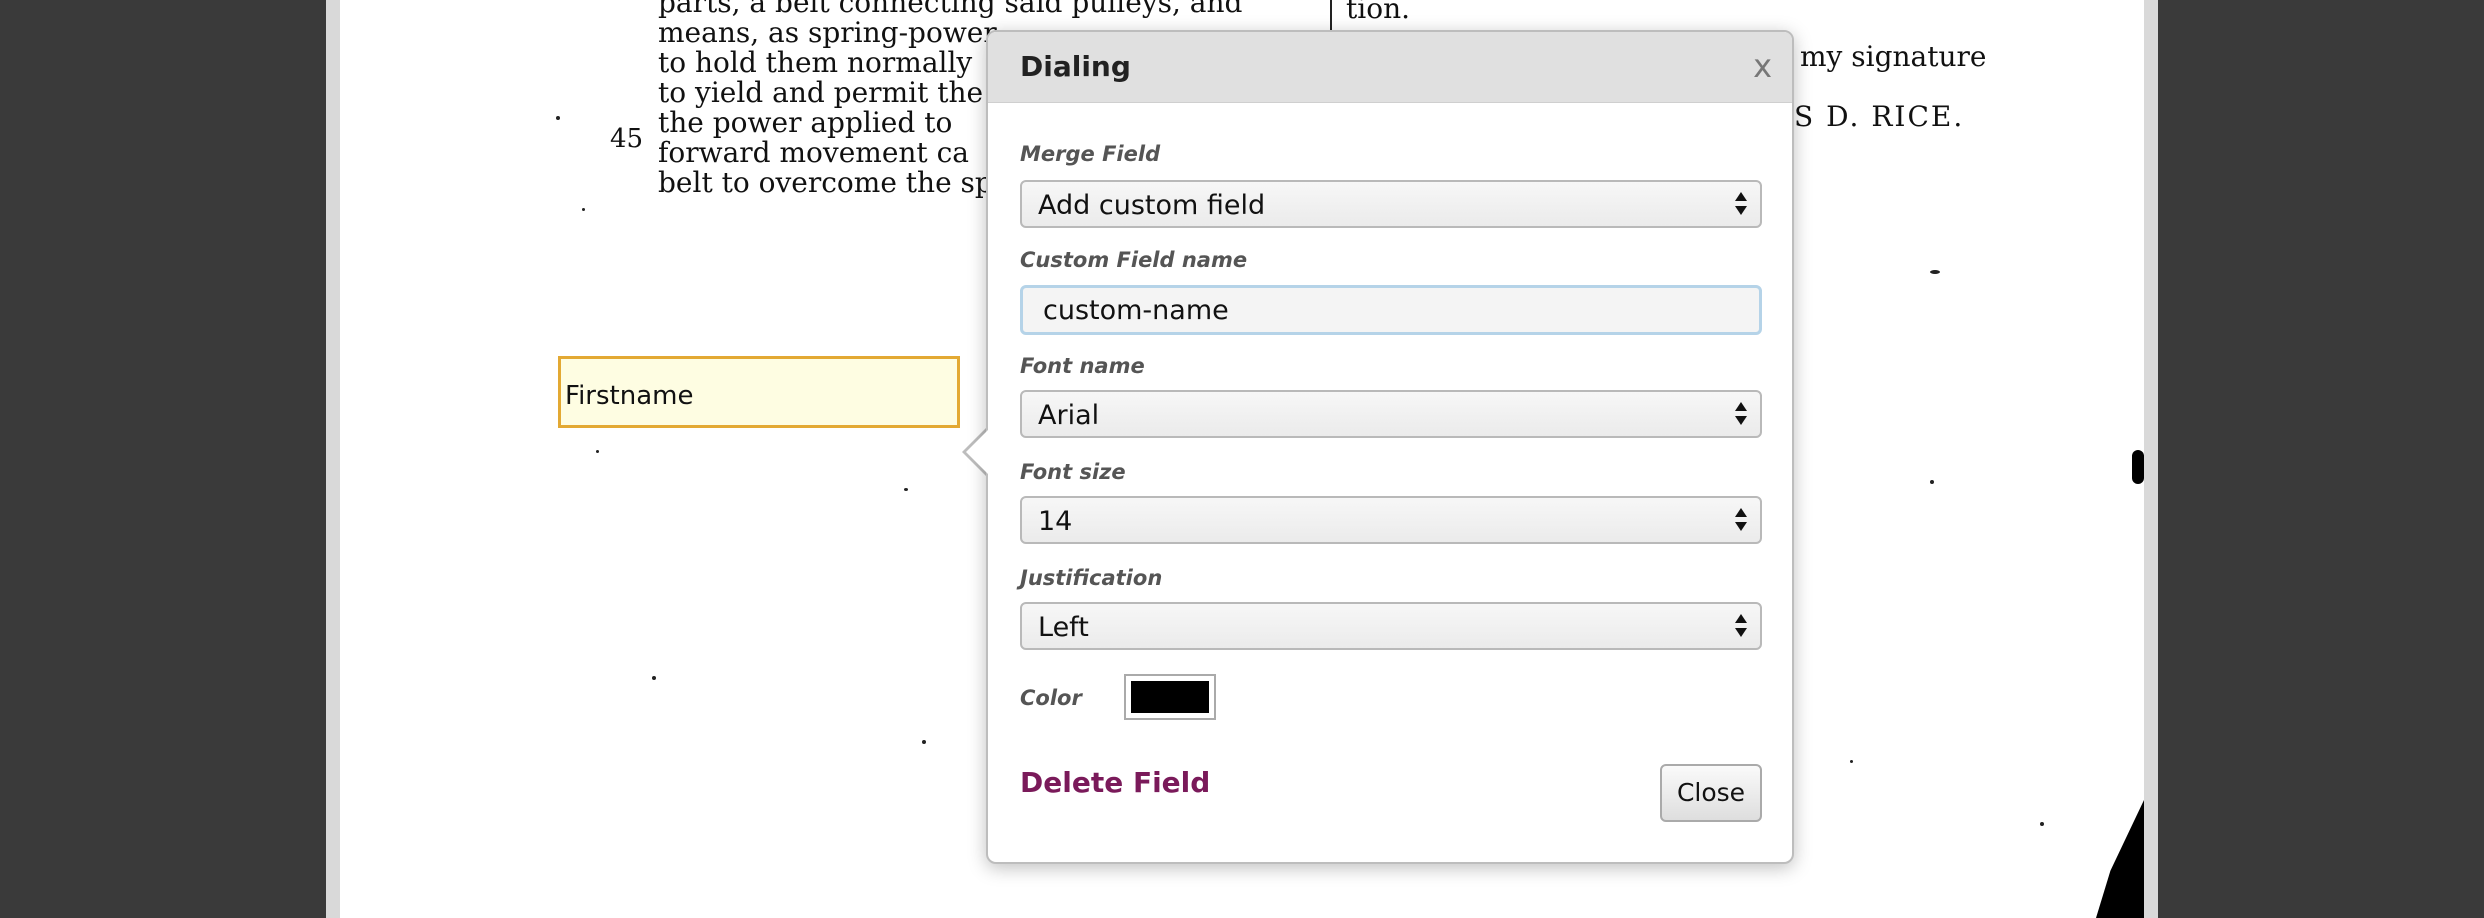 The width and height of the screenshot is (2484, 918). Describe the element at coordinates (759, 392) in the screenshot. I see `firstname-merge-field: Firstname` at that location.